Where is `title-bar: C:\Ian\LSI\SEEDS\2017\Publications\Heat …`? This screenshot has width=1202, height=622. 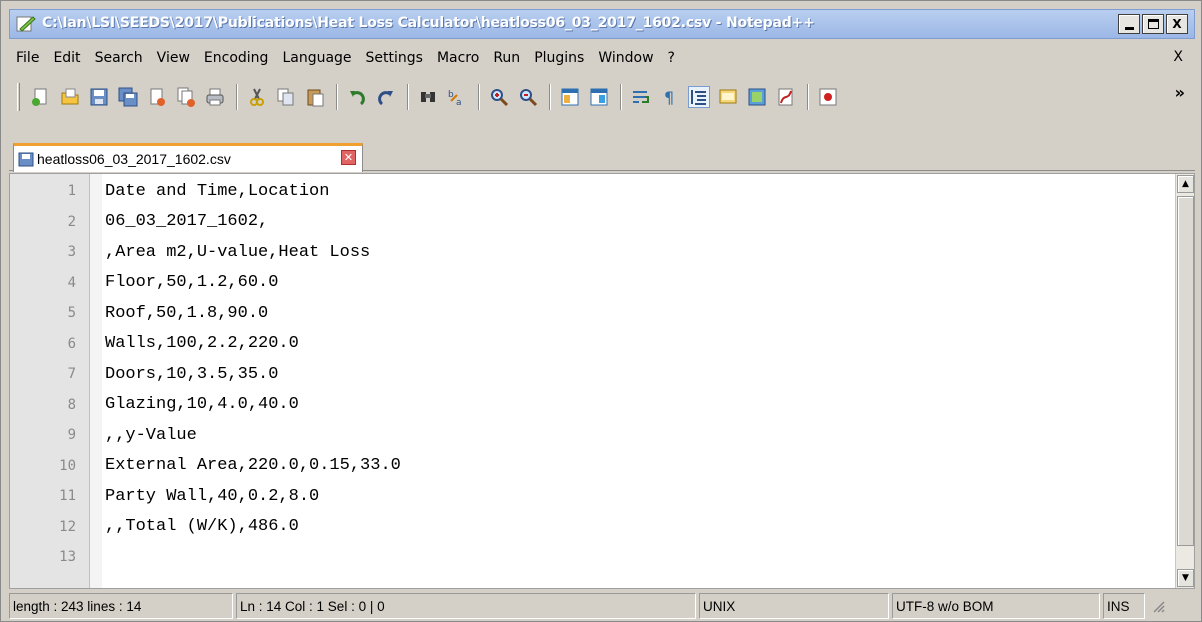 title-bar: C:\Ian\LSI\SEEDS\2017\Publications\Heat … is located at coordinates (602, 24).